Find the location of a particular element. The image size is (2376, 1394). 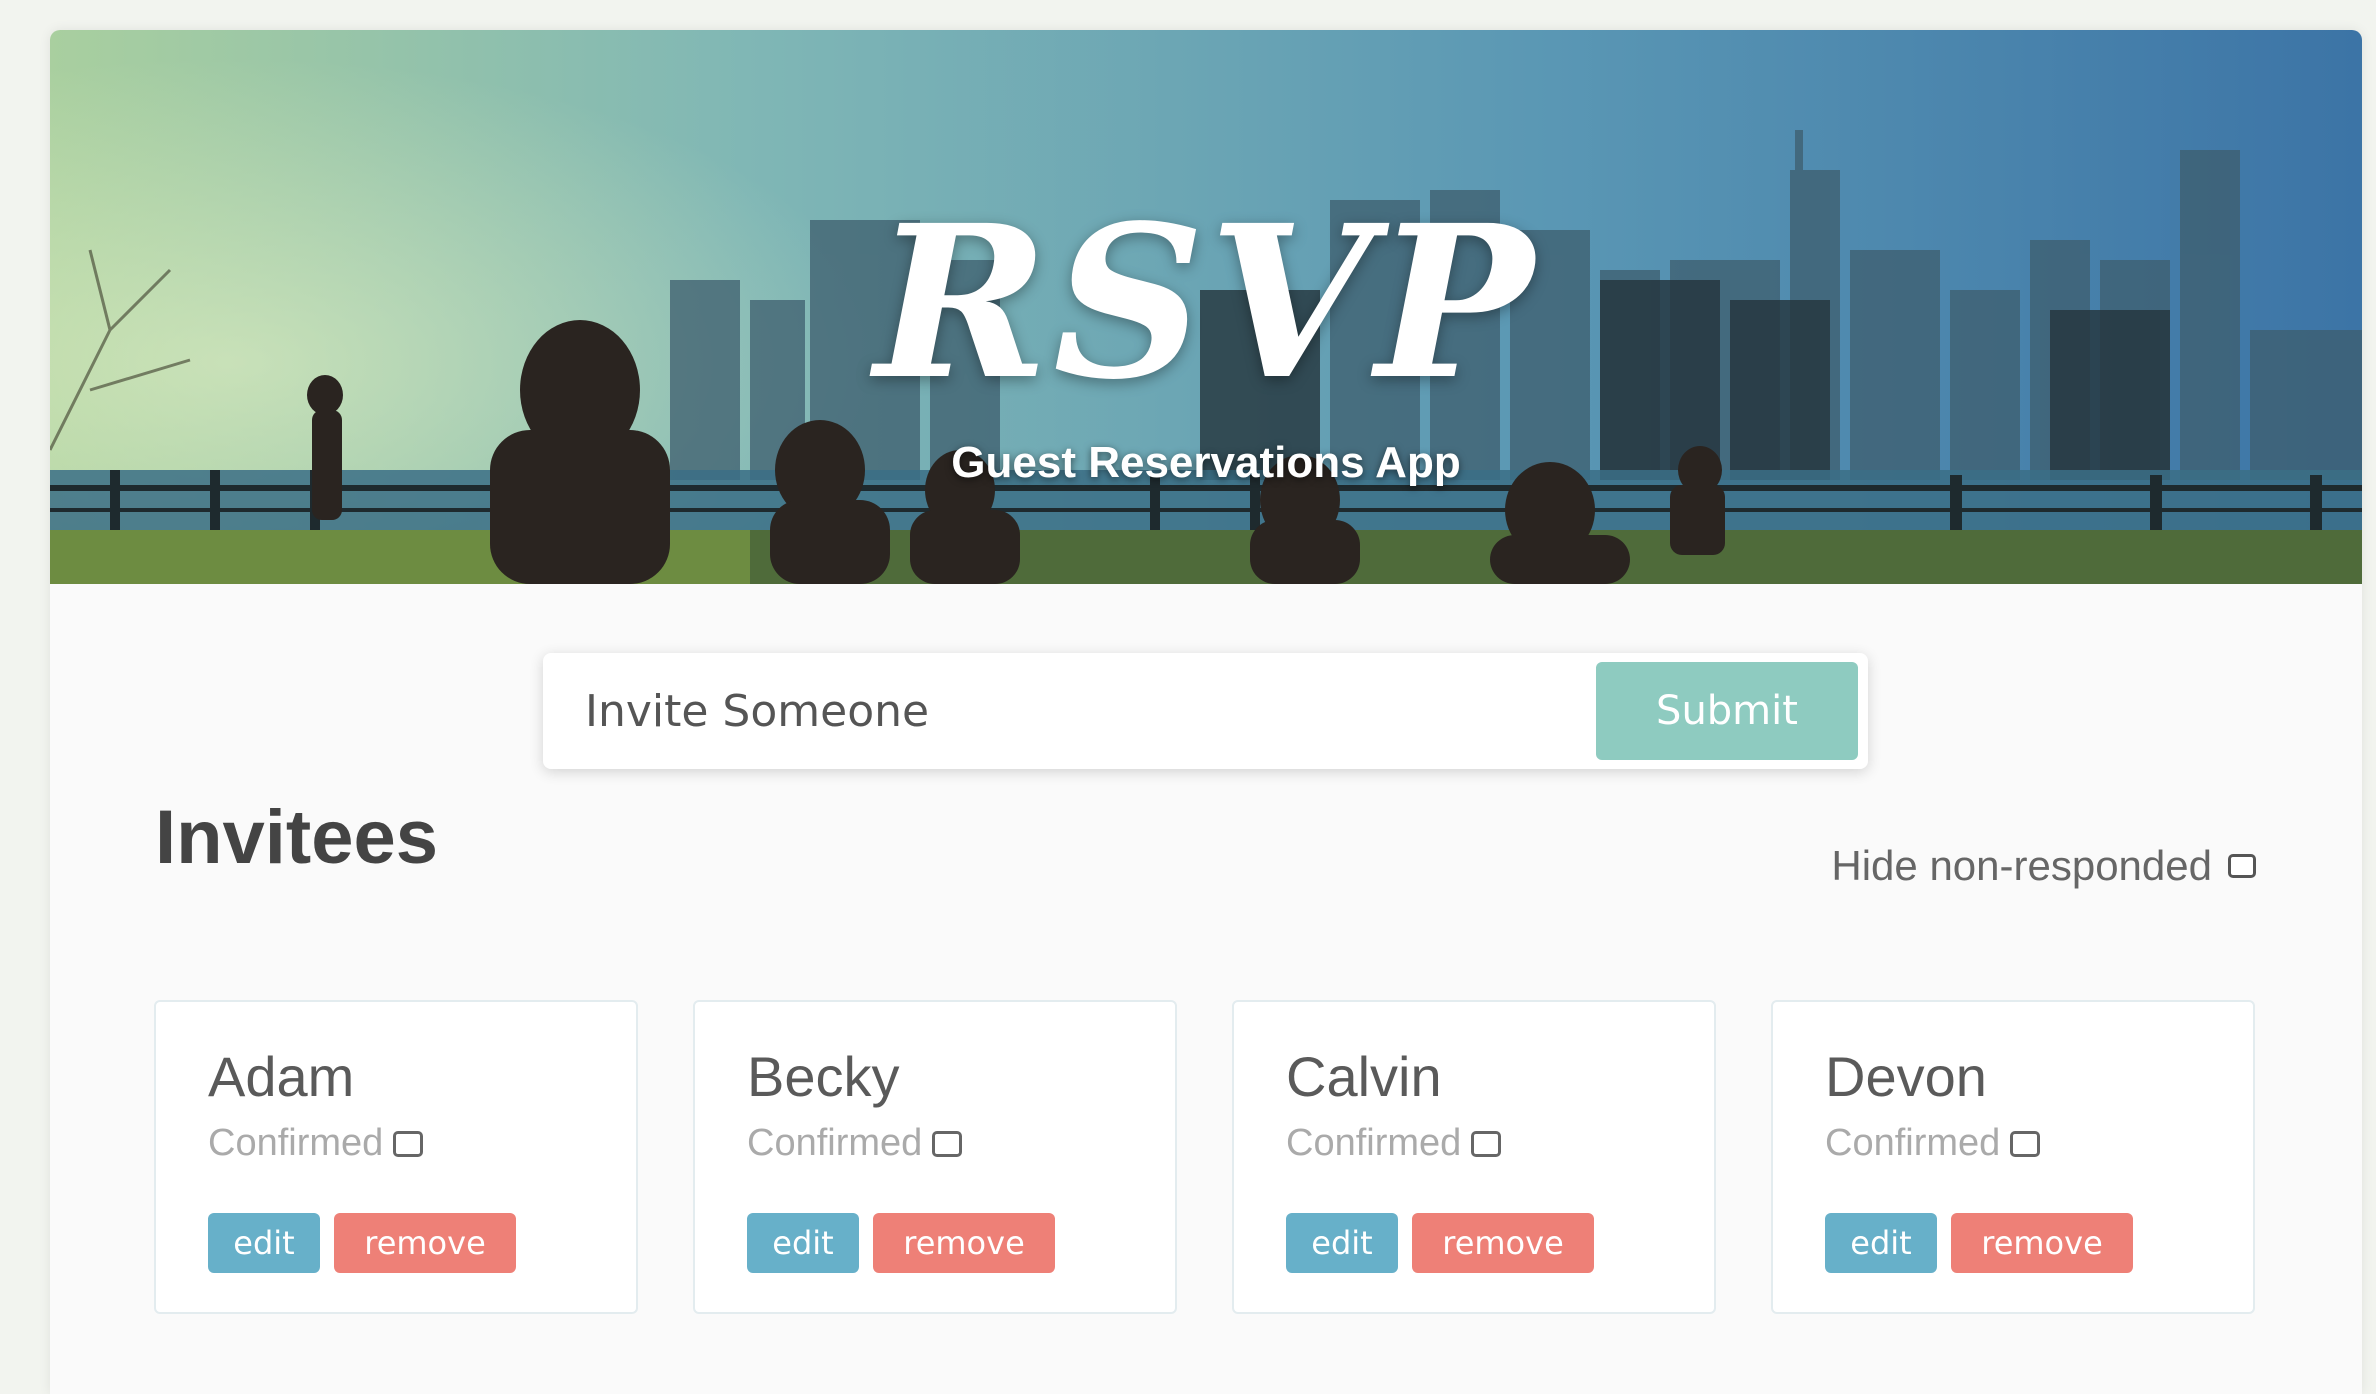

invitee-card: Calvin Confirmed edit remove is located at coordinates (1474, 1157).